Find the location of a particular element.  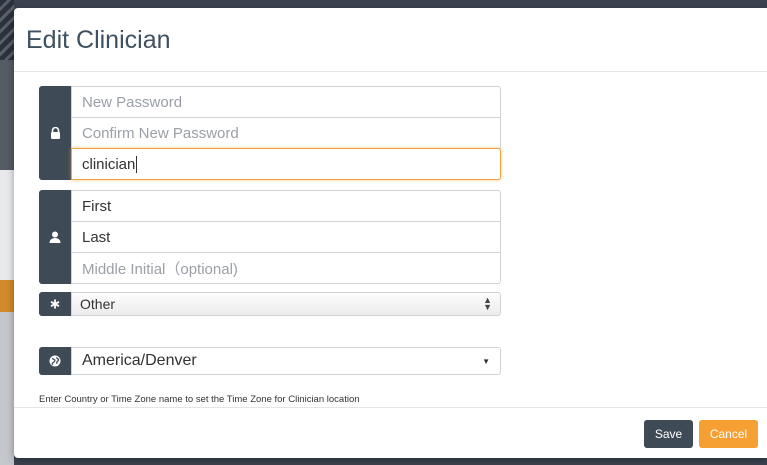

timezone-addon is located at coordinates (55, 361).